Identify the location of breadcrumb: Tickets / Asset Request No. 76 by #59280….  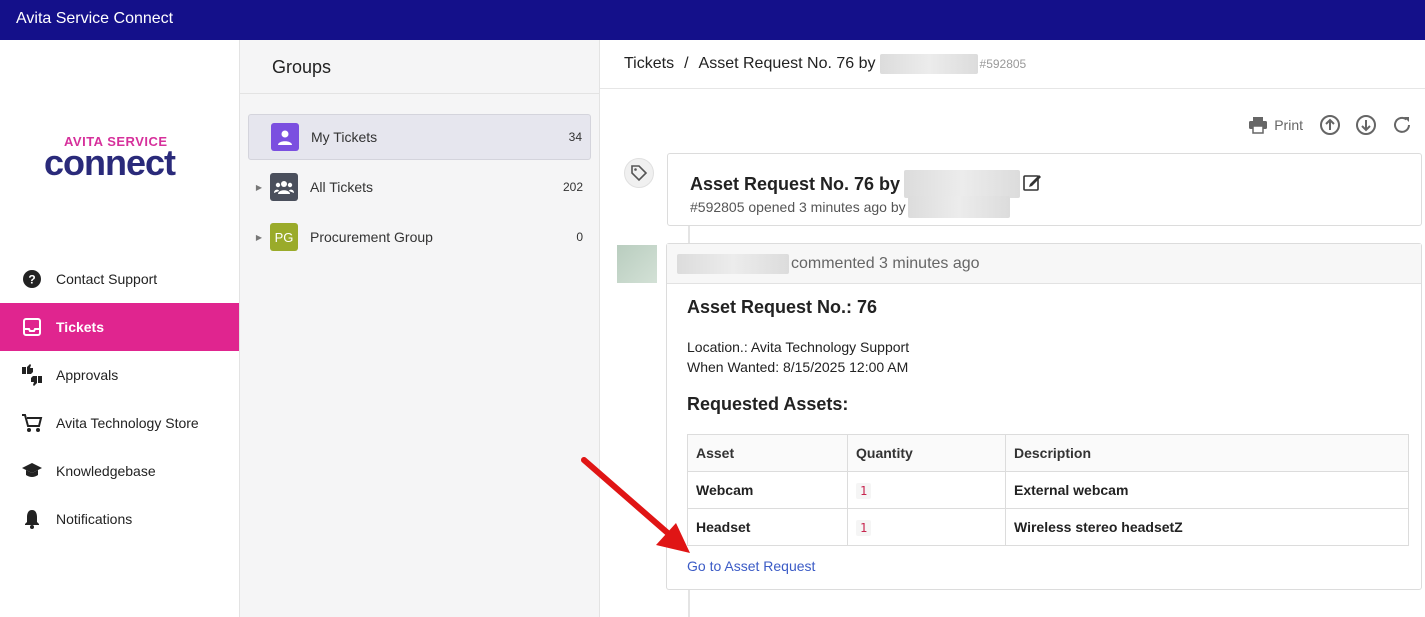
(825, 64).